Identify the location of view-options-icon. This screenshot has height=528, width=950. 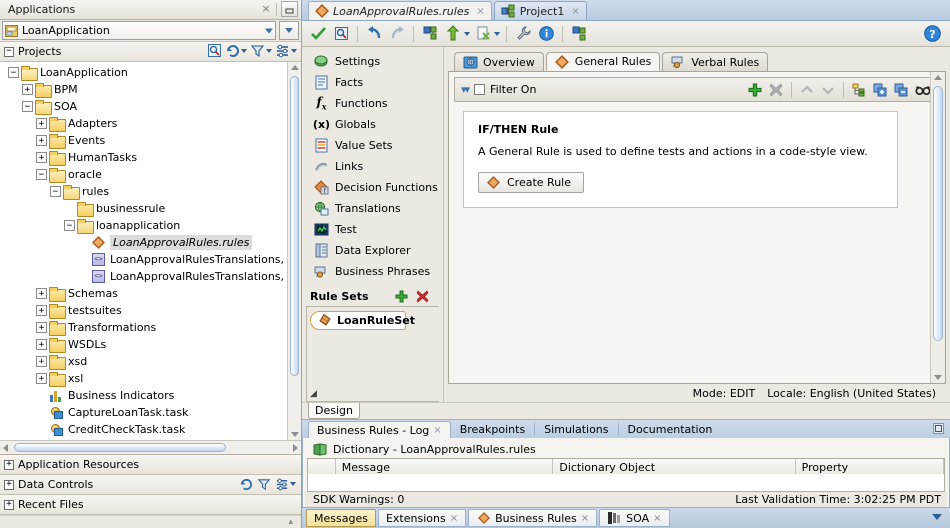
(282, 50).